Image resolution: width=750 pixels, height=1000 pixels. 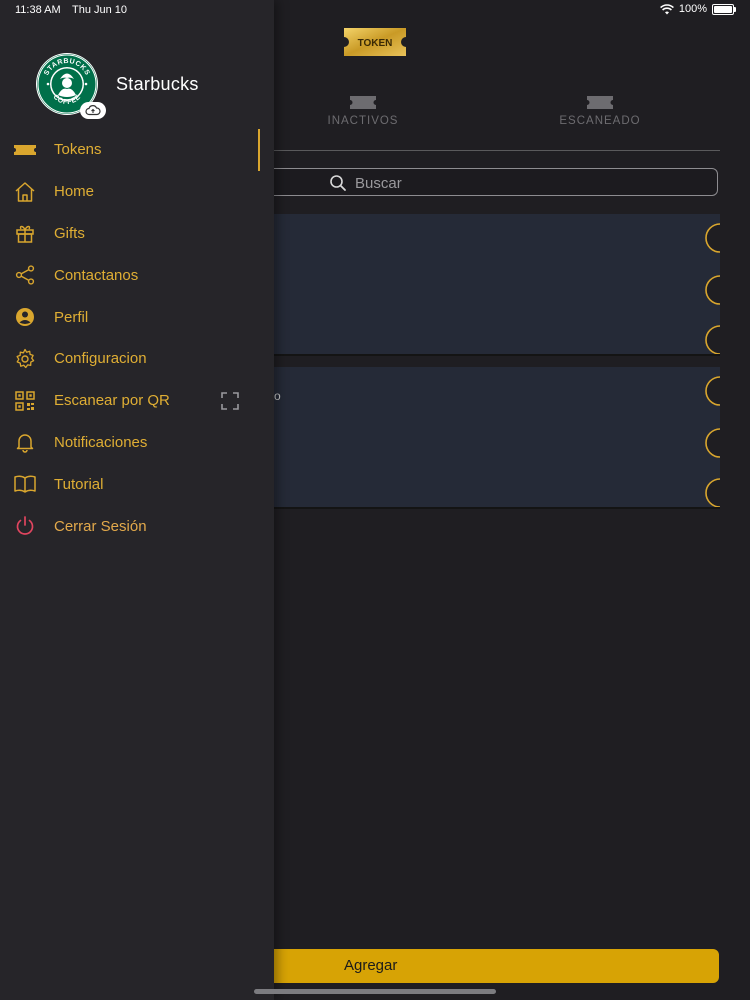 I want to click on bell-icon, so click(x=25, y=442).